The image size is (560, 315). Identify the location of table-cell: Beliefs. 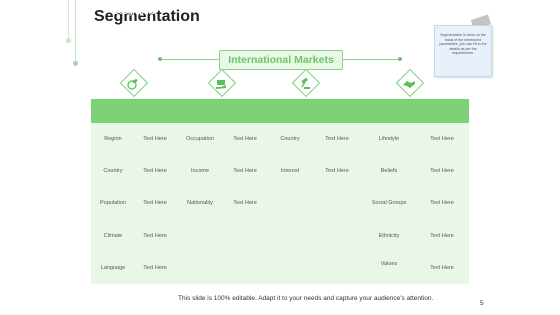
(389, 171).